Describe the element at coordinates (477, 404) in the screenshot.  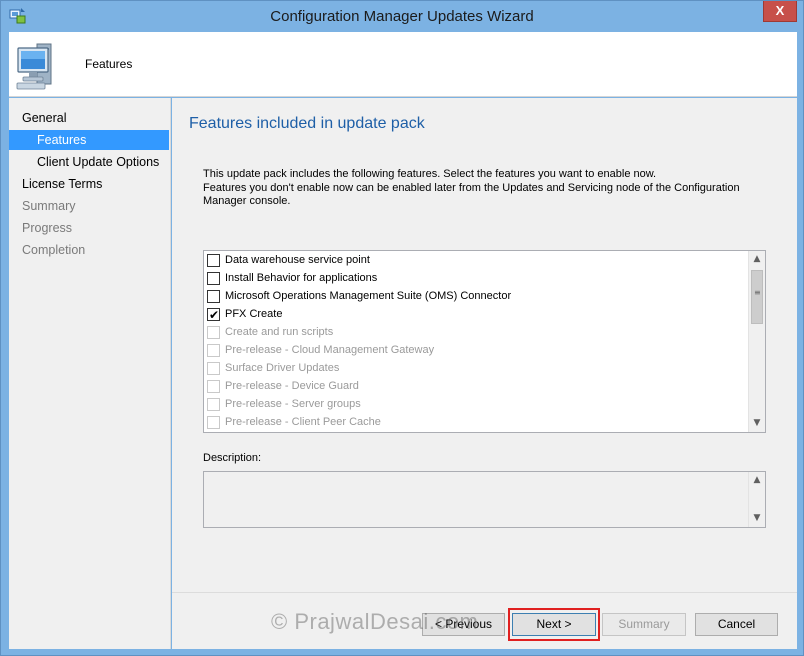
I see `feature-item: Pre-release - Server groups` at that location.